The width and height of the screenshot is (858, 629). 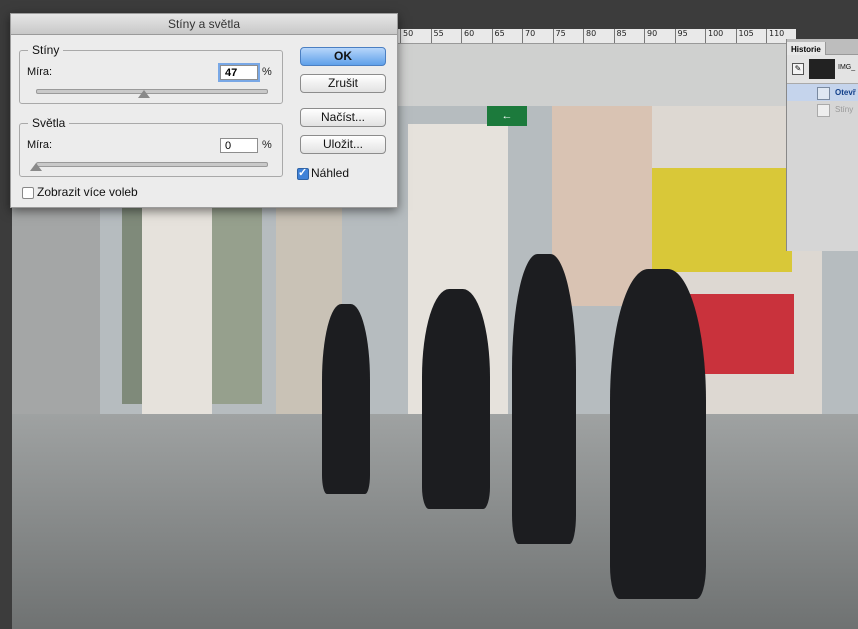 What do you see at coordinates (589, 36) in the screenshot?
I see `ruler-tick-label: 80` at bounding box center [589, 36].